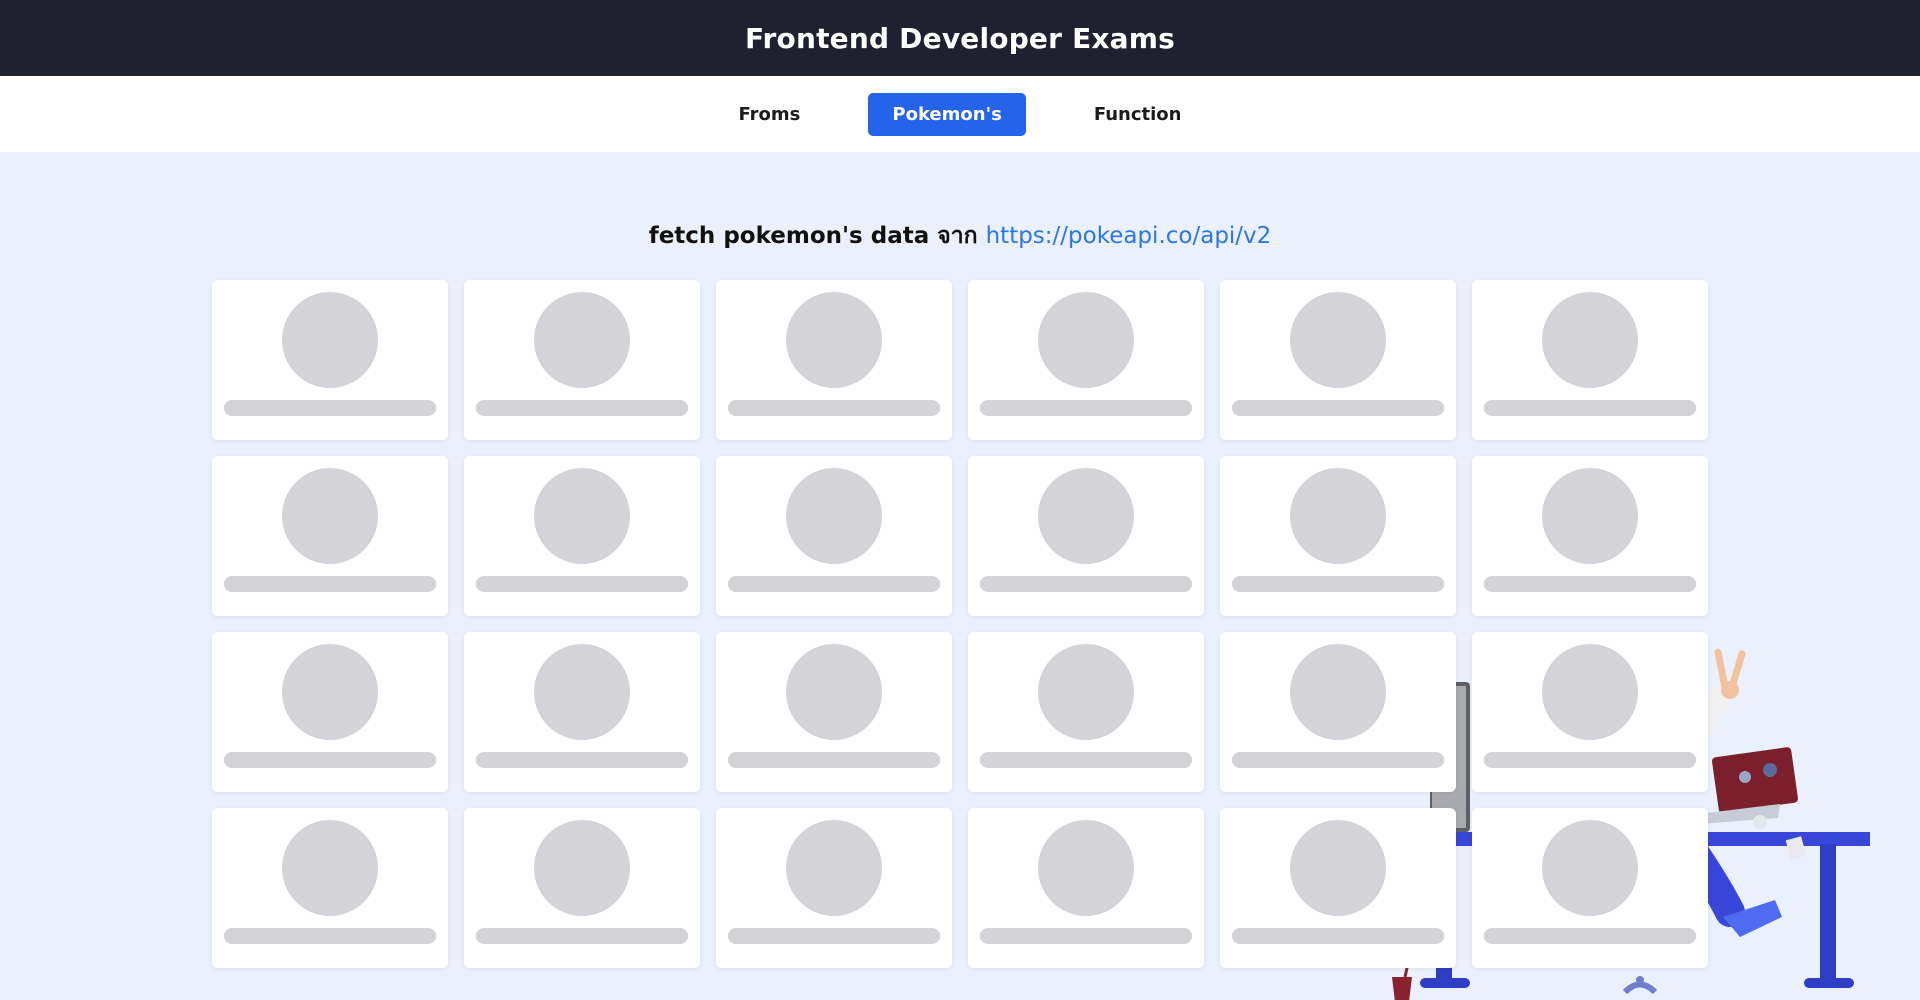 This screenshot has height=1000, width=1920. I want to click on tab-bar: Froms Pokemon's Function, so click(960, 114).